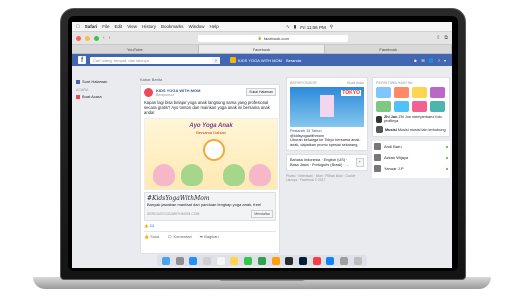  Describe the element at coordinates (438, 38) in the screenshot. I see `share-icon: ⇧` at that location.